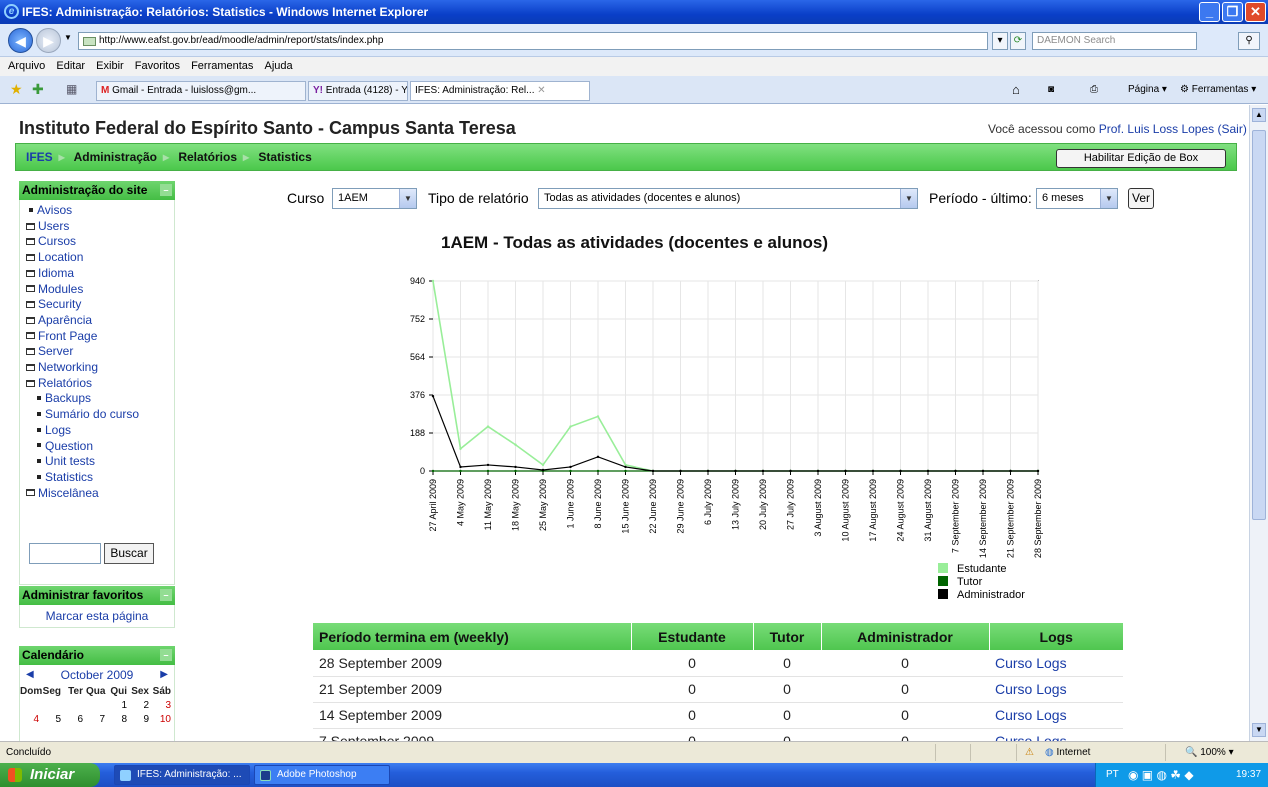  I want to click on search-button: Buscar, so click(129, 553).